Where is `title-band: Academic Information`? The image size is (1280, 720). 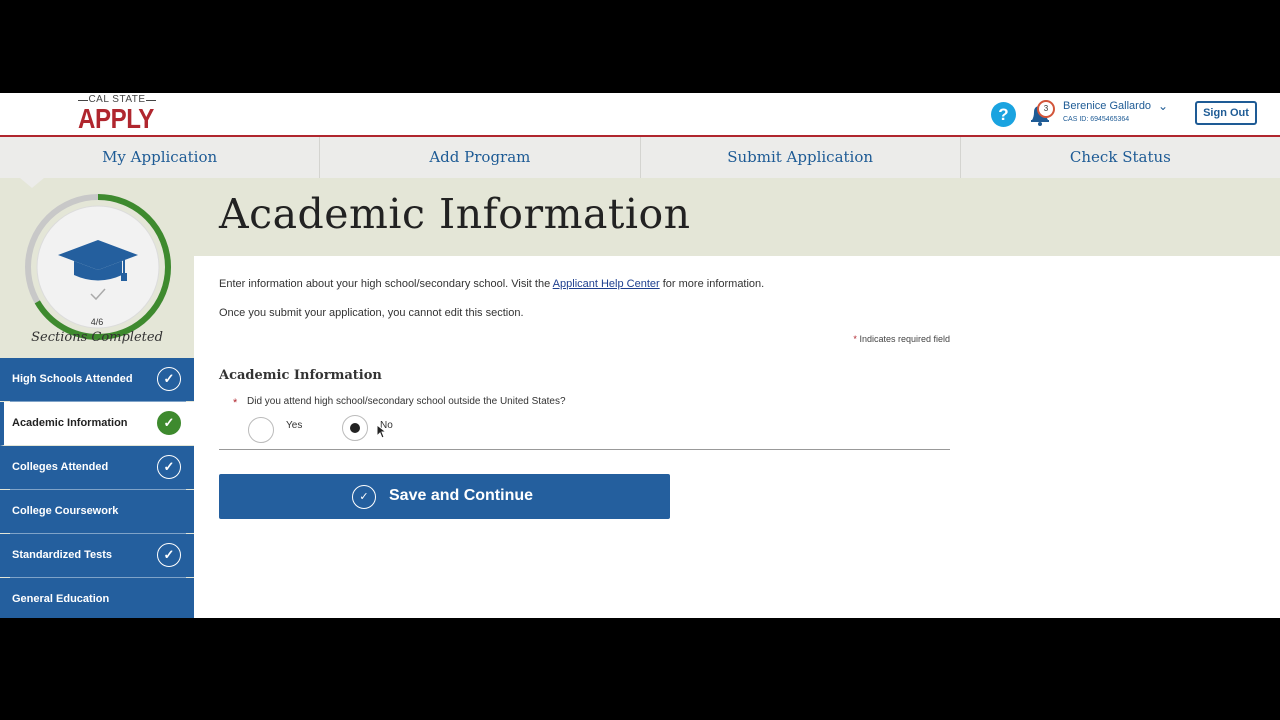
title-band: Academic Information is located at coordinates (737, 217).